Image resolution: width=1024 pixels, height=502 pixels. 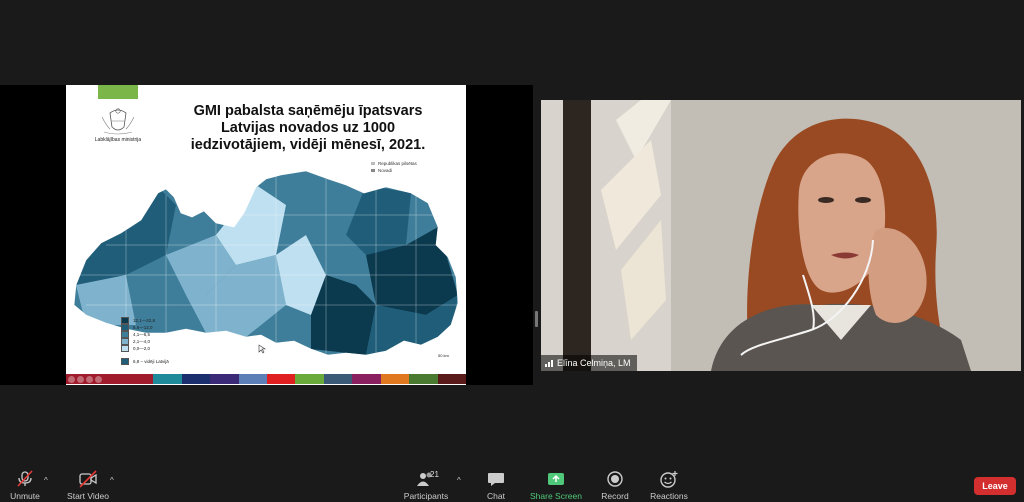 What do you see at coordinates (615, 496) in the screenshot?
I see `record-label: Record` at bounding box center [615, 496].